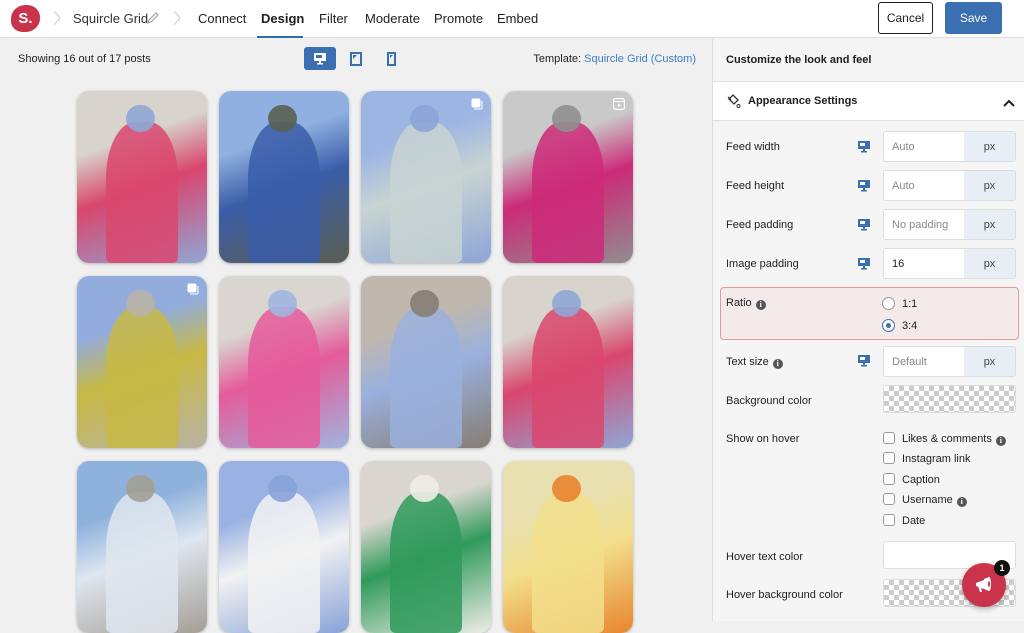 The image size is (1024, 633). What do you see at coordinates (888, 303) in the screenshot?
I see `ratio-1-1-radio` at bounding box center [888, 303].